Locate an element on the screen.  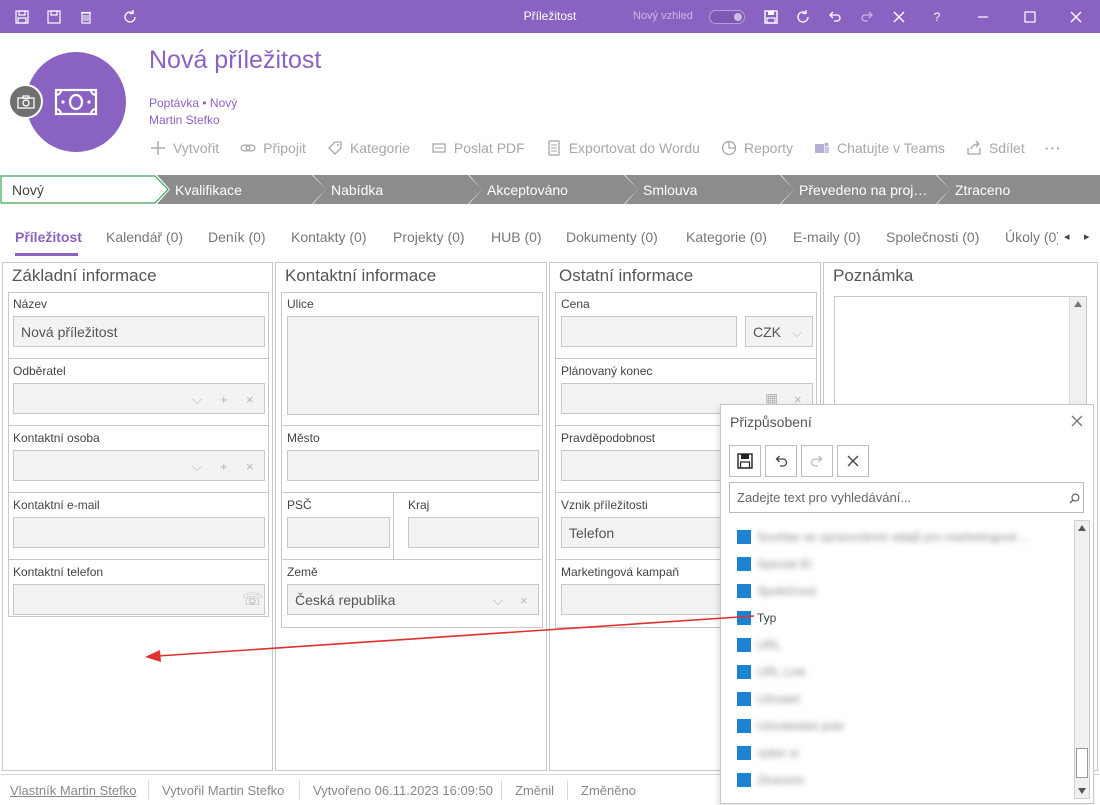
region-input is located at coordinates (473, 532).